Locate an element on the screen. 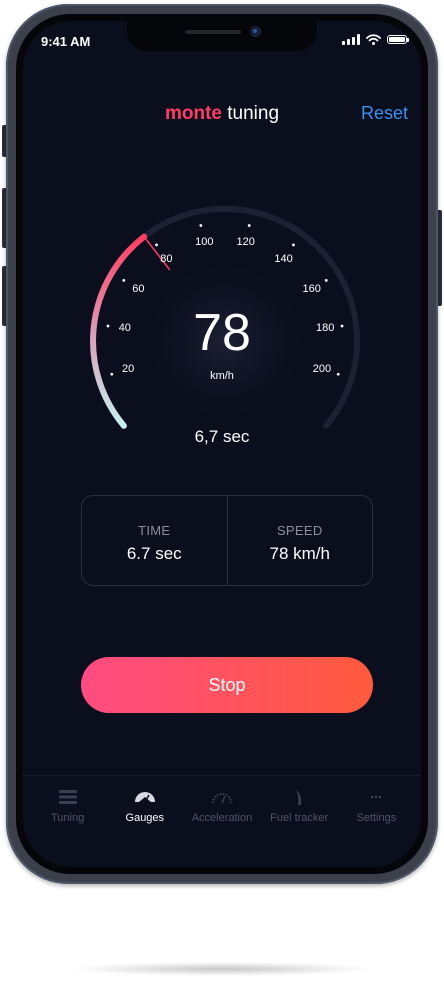 This screenshot has height=983, width=444. tab-acceleration: Acceleration is located at coordinates (222, 821).